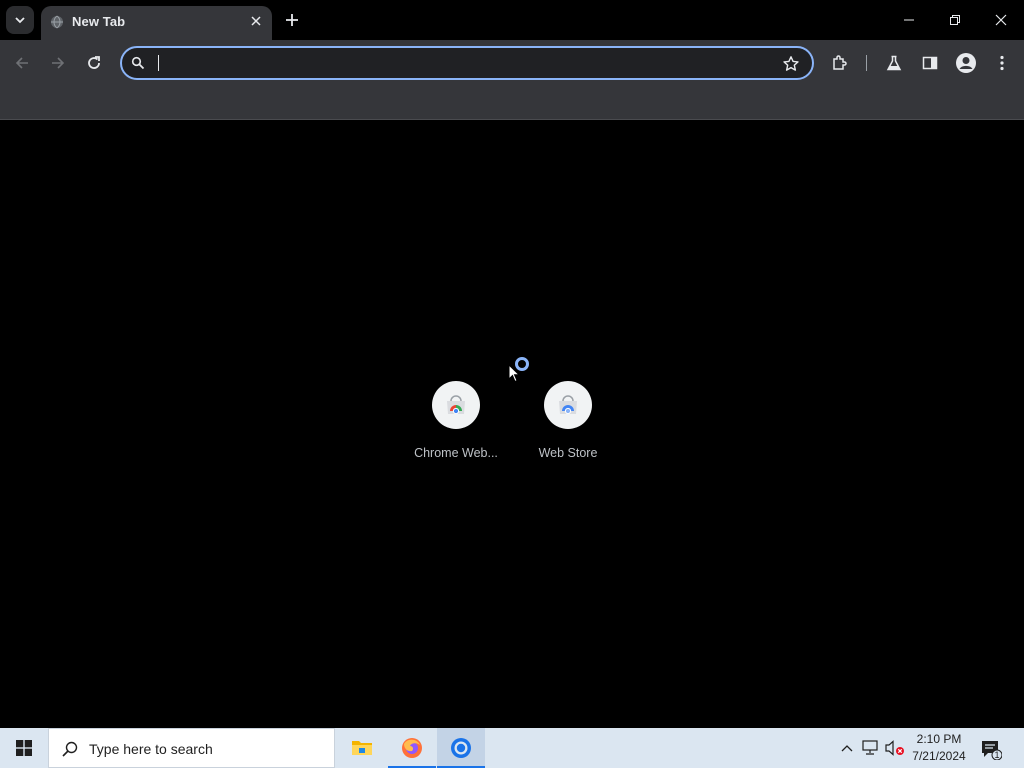 Image resolution: width=1024 pixels, height=768 pixels. I want to click on labs-flask-icon, so click(894, 63).